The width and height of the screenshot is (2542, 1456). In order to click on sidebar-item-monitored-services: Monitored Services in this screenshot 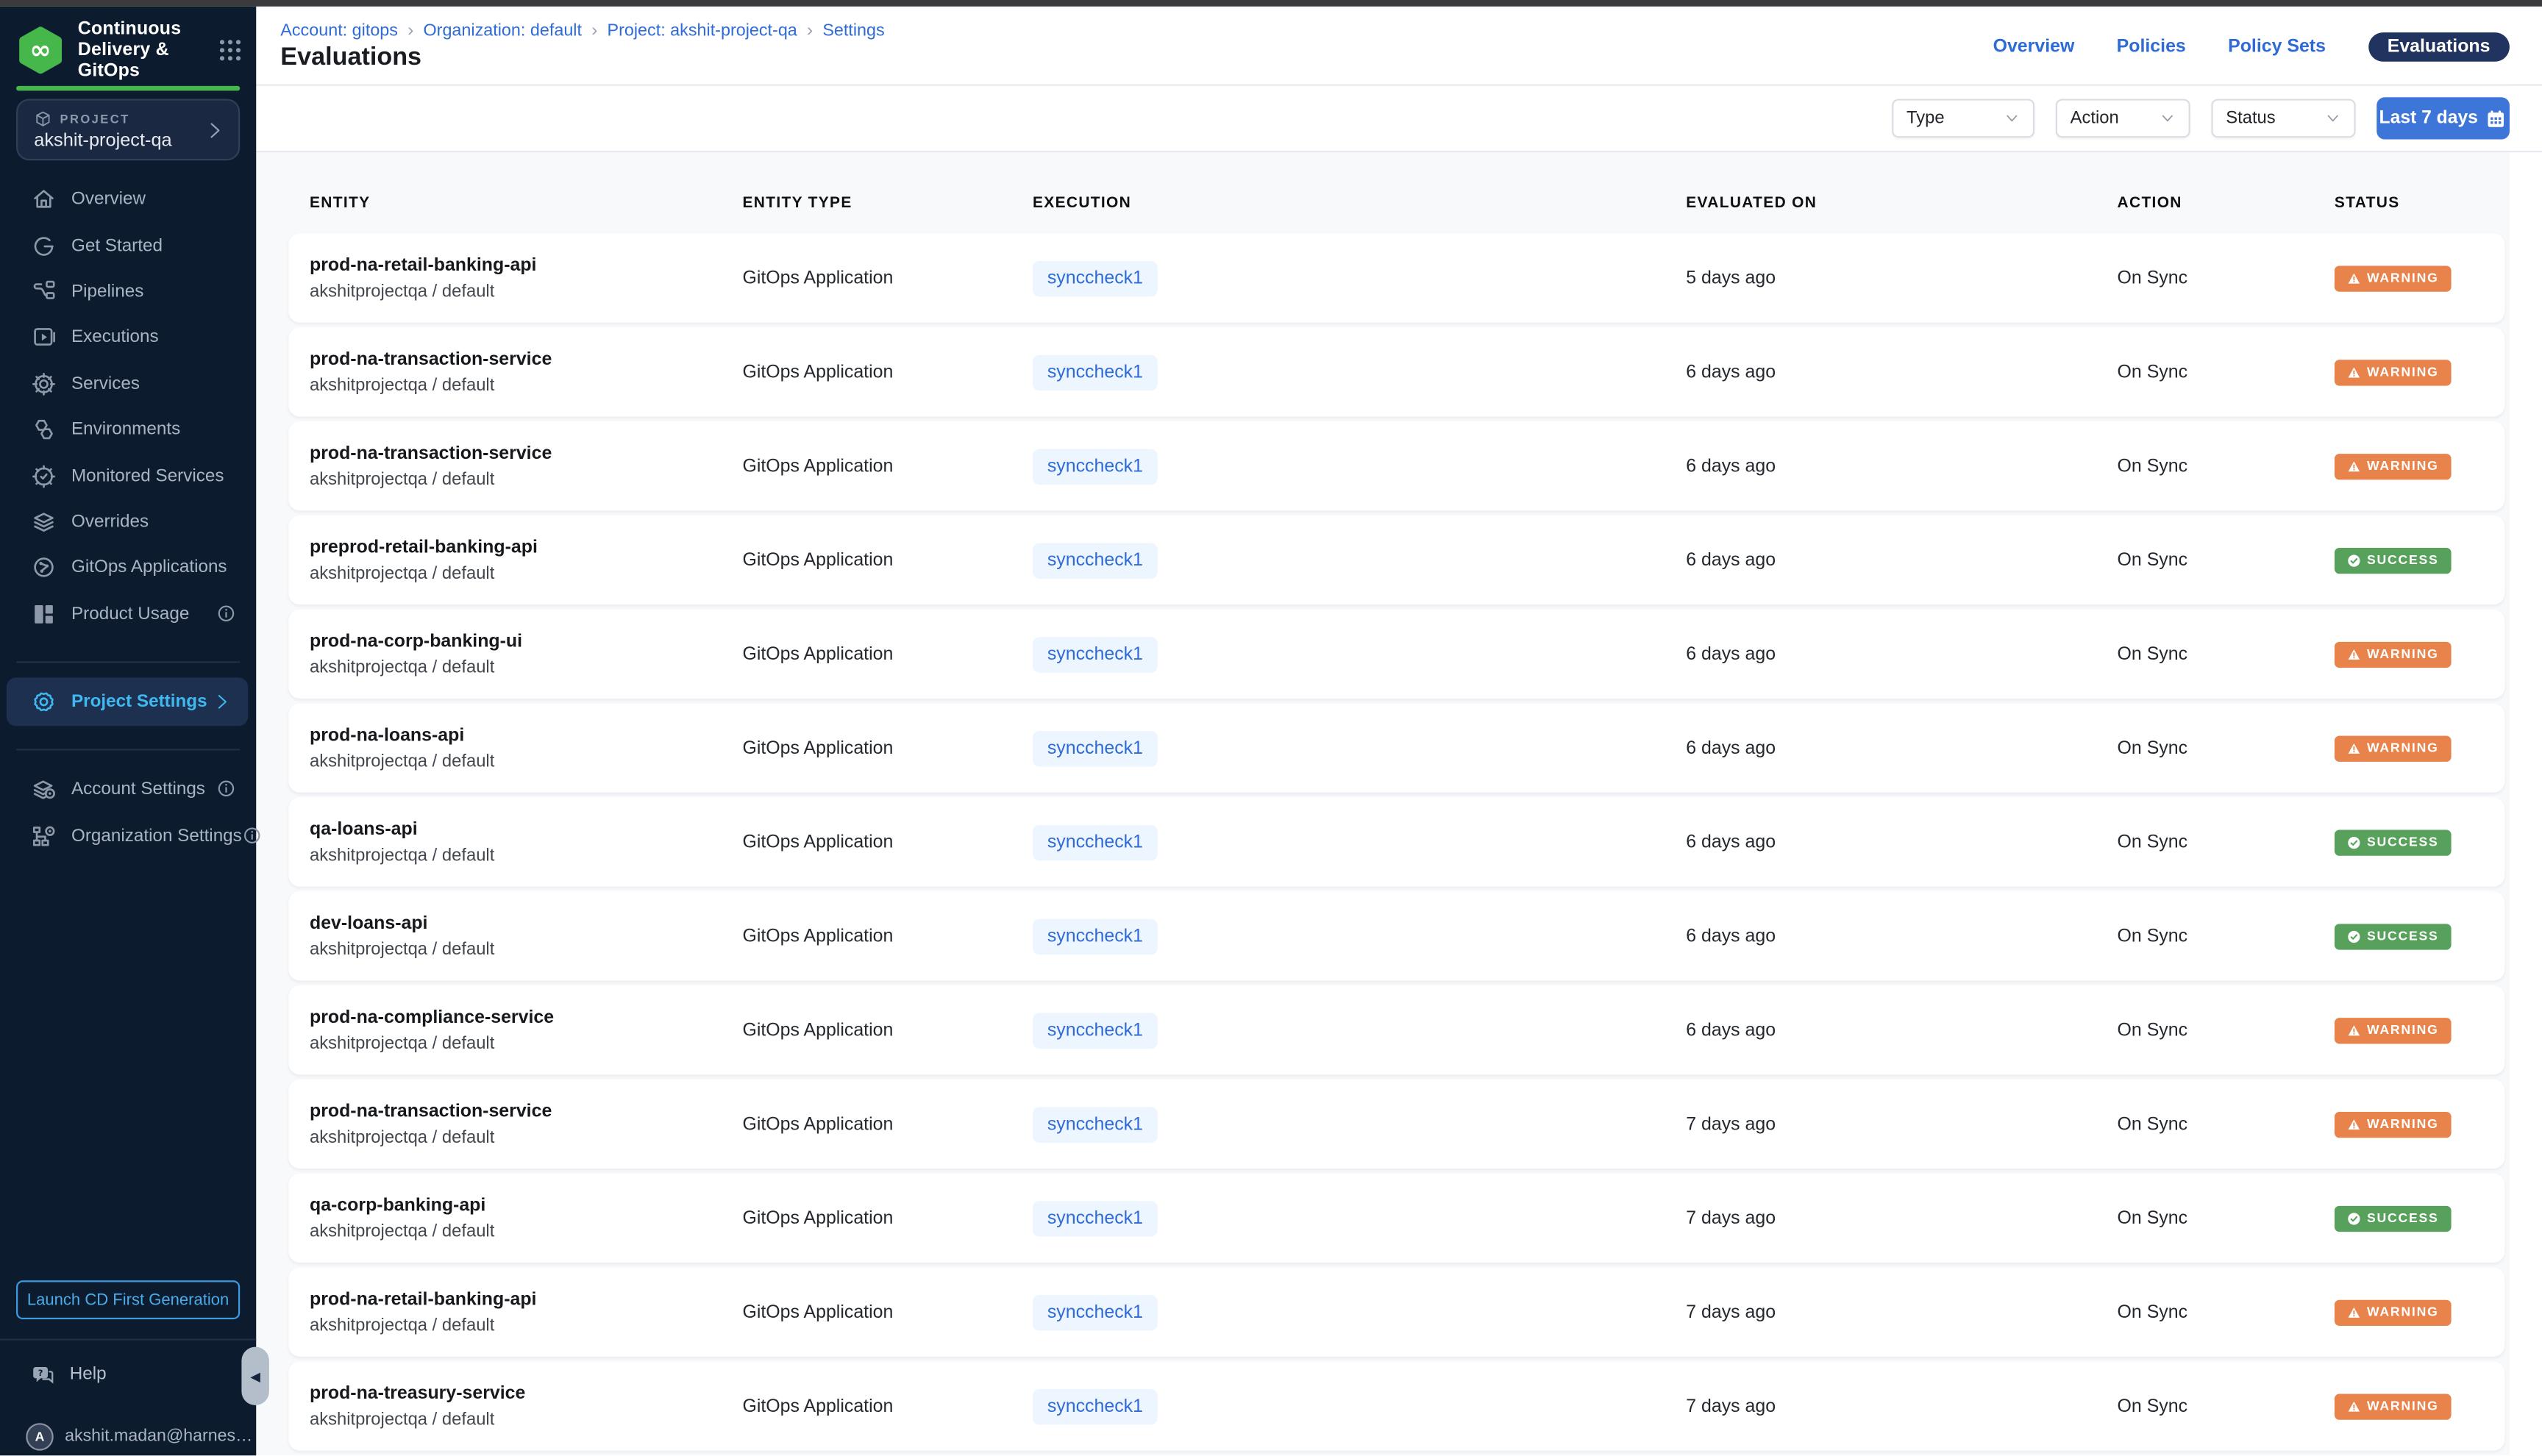, I will do `click(128, 476)`.